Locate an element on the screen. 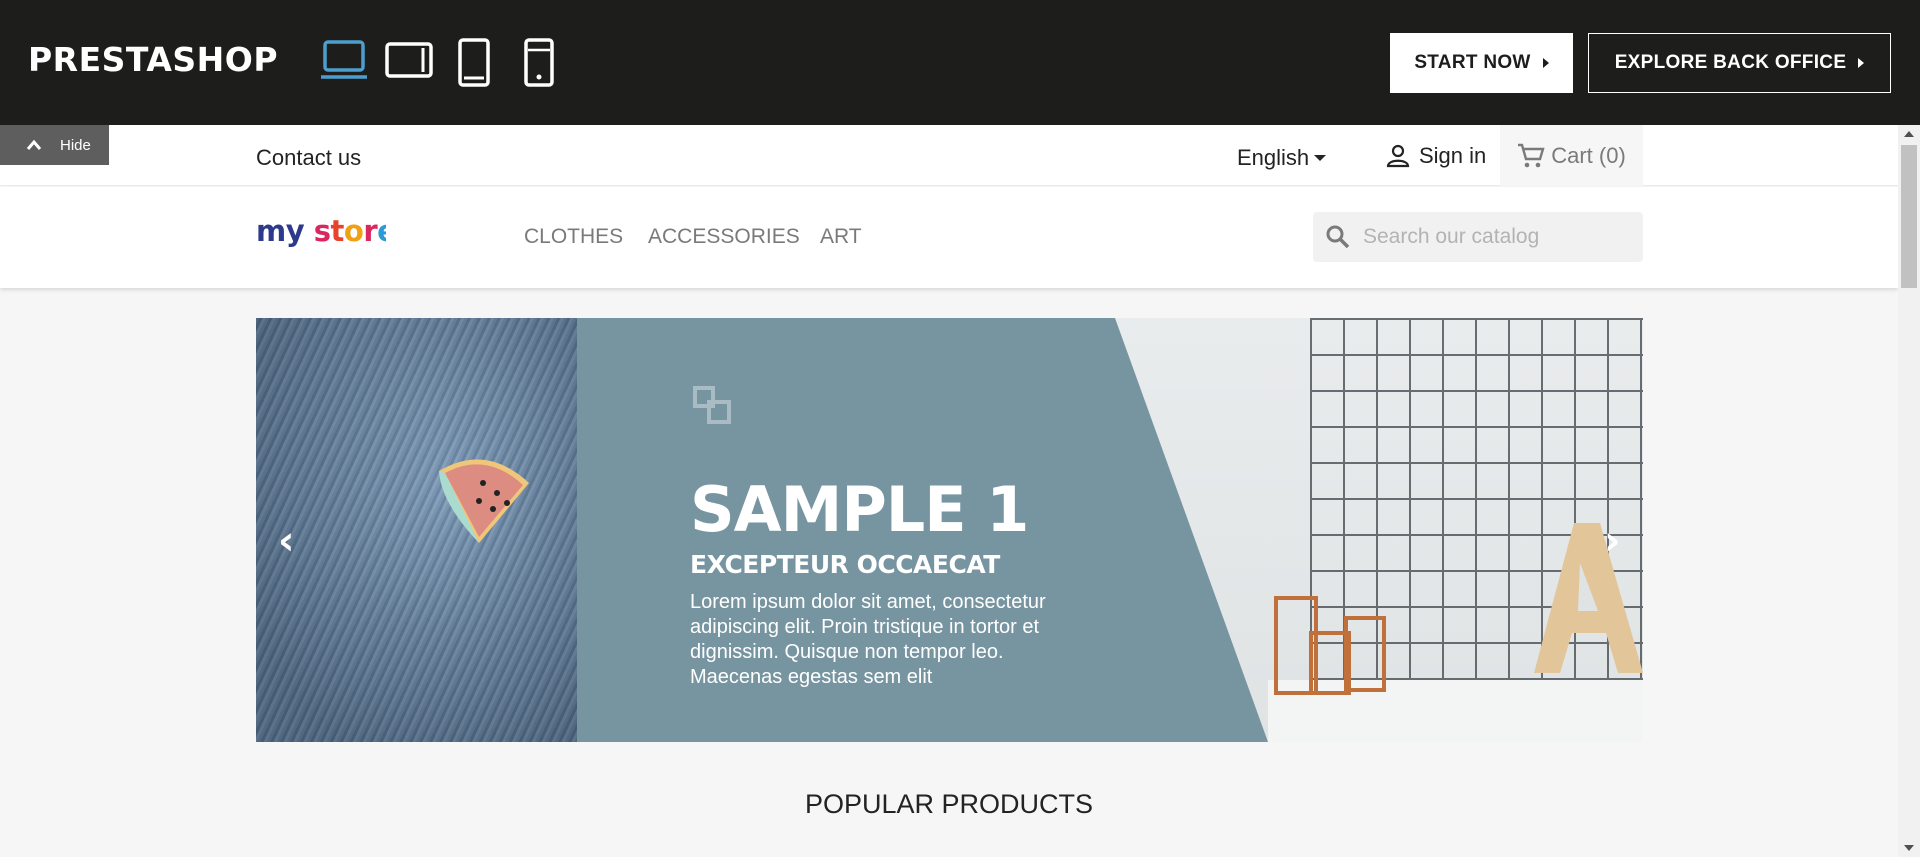 This screenshot has height=857, width=1920. hide-toolbar-button: Hide is located at coordinates (54, 145).